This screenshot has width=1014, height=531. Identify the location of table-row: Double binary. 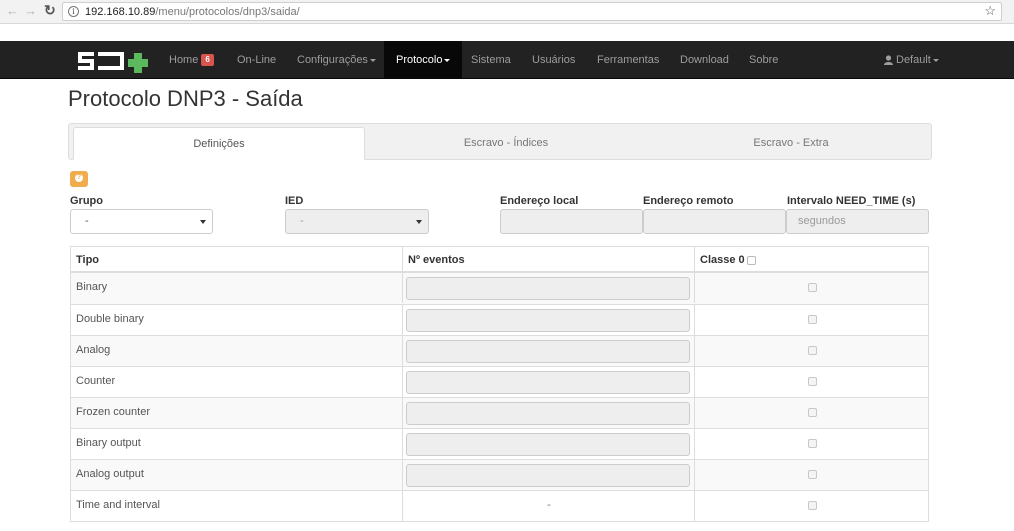
(499, 319).